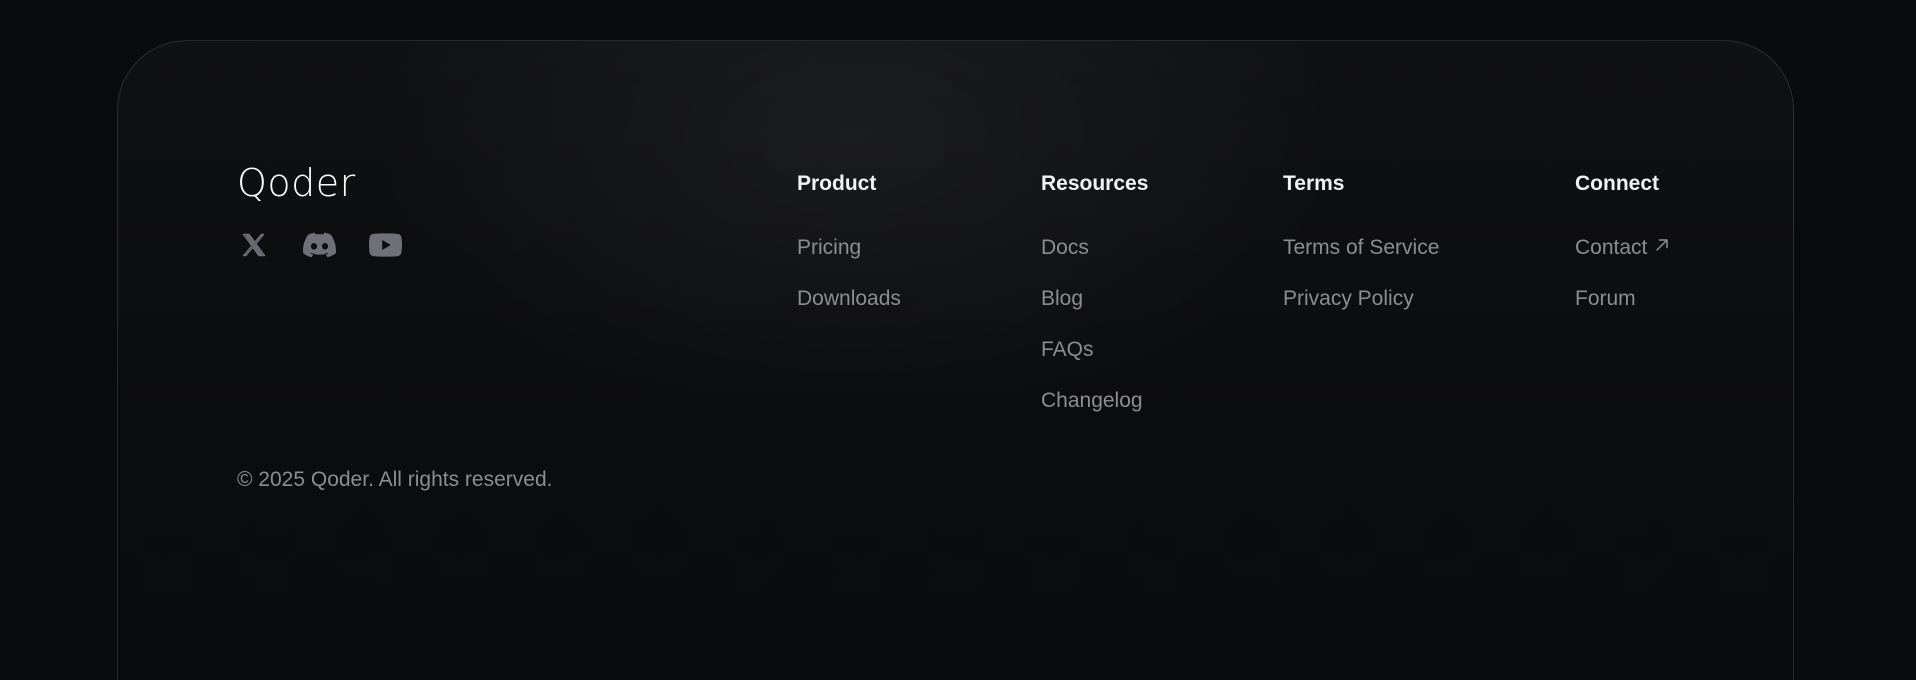  I want to click on terms-links: Terms of Service Privacy Policy, so click(1361, 285).